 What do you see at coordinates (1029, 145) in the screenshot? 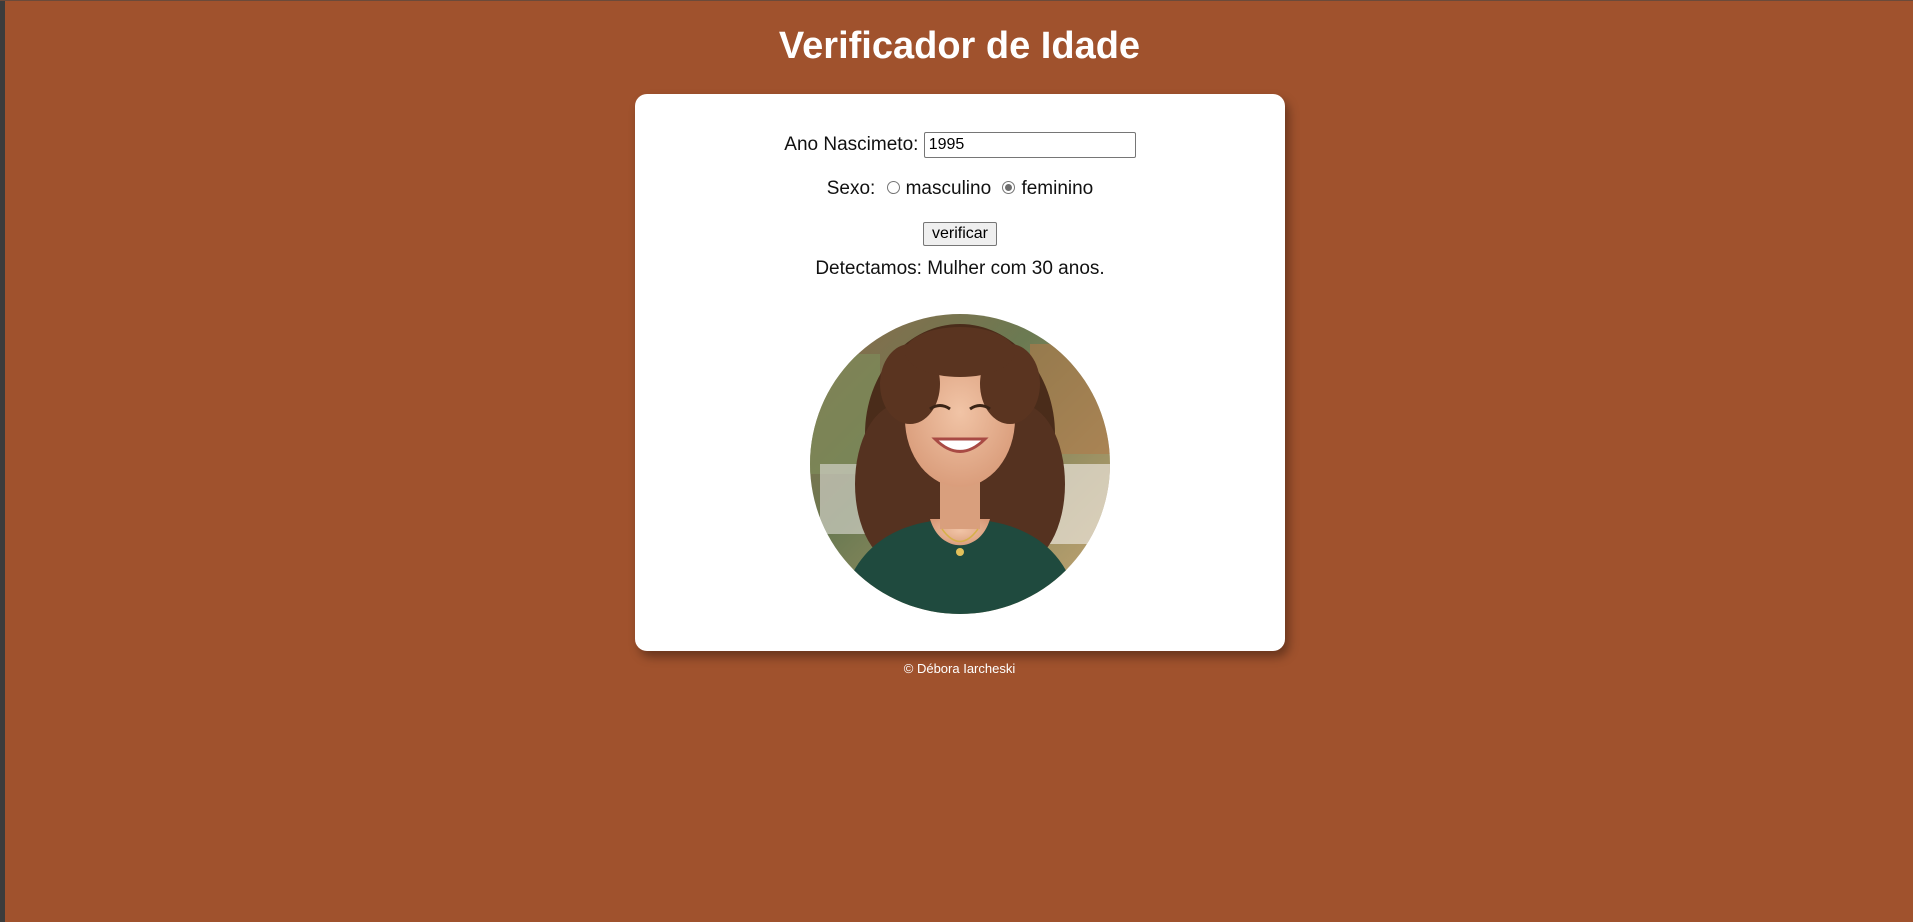
I see `year-input` at bounding box center [1029, 145].